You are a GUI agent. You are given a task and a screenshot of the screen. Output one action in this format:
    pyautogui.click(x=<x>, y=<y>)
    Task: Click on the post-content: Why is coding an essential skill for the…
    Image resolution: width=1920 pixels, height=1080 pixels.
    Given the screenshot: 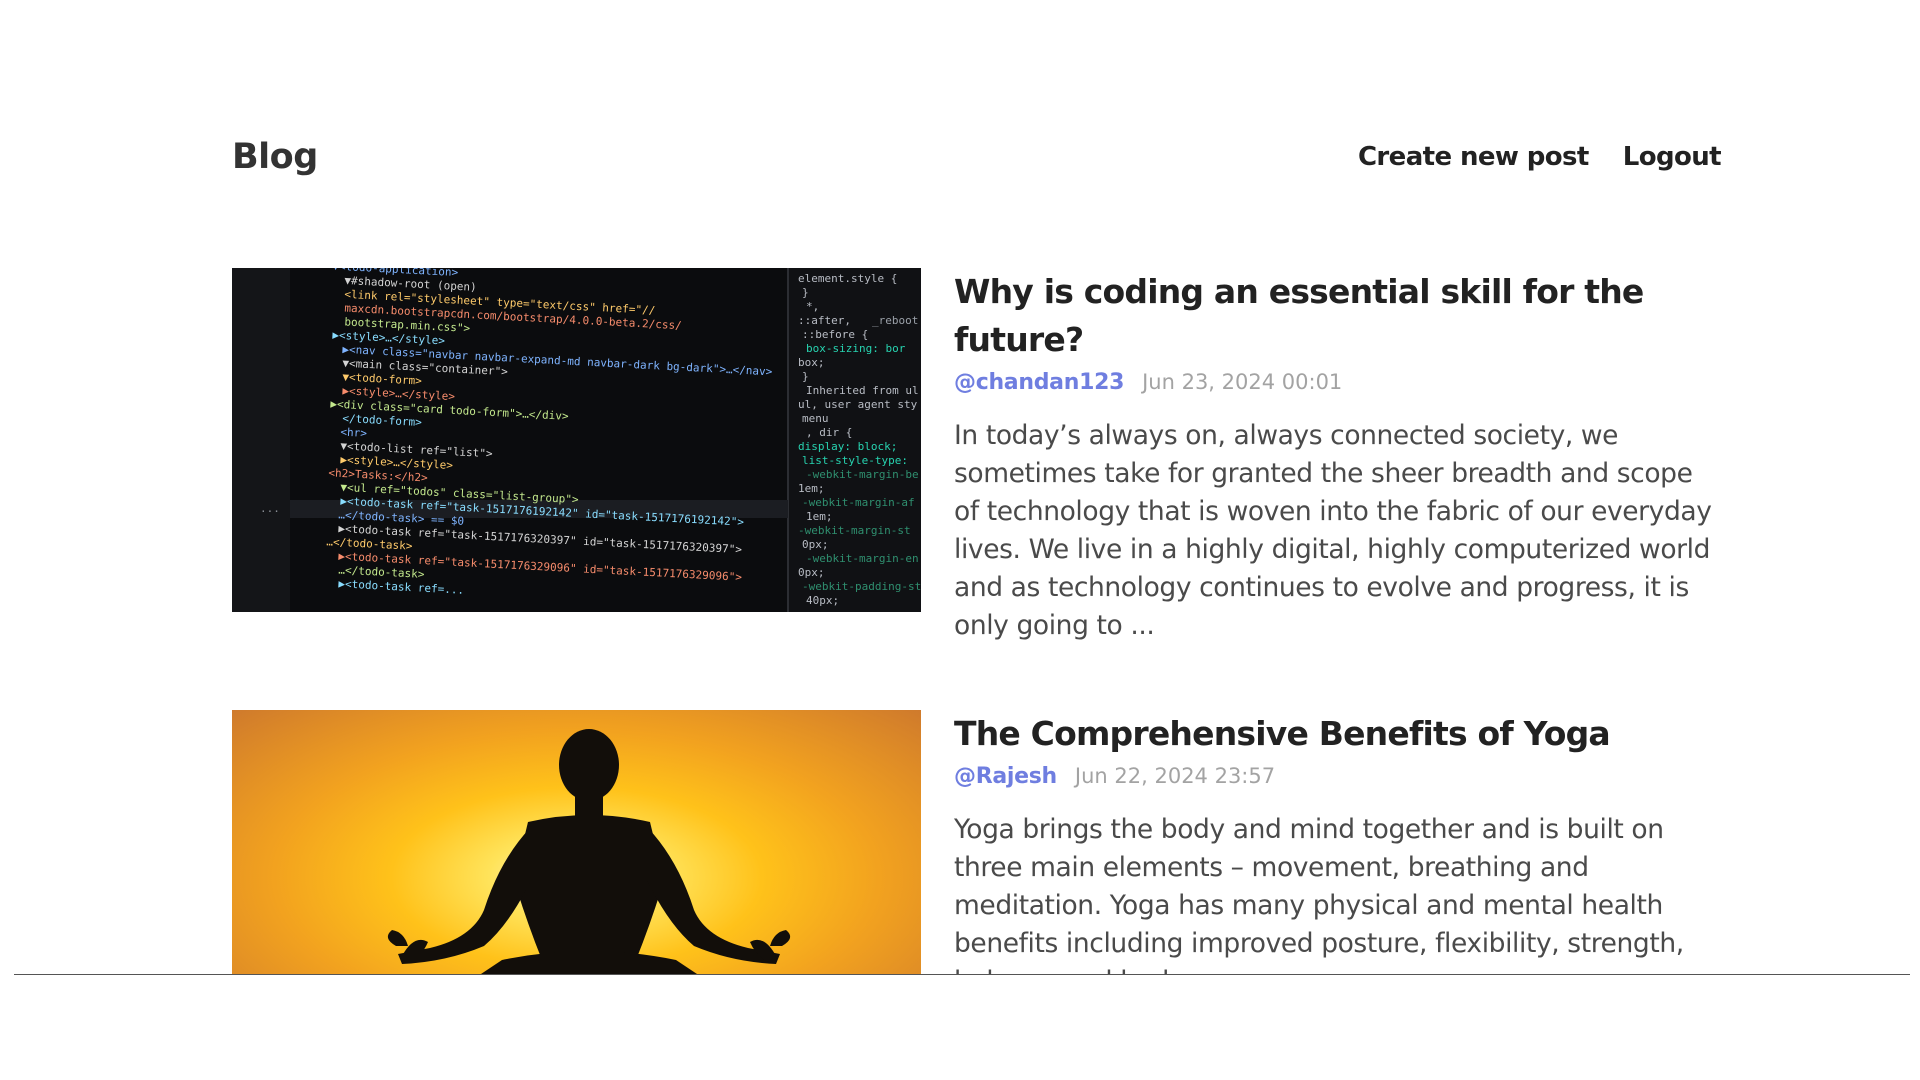 What is the action you would take?
    pyautogui.click(x=1337, y=456)
    